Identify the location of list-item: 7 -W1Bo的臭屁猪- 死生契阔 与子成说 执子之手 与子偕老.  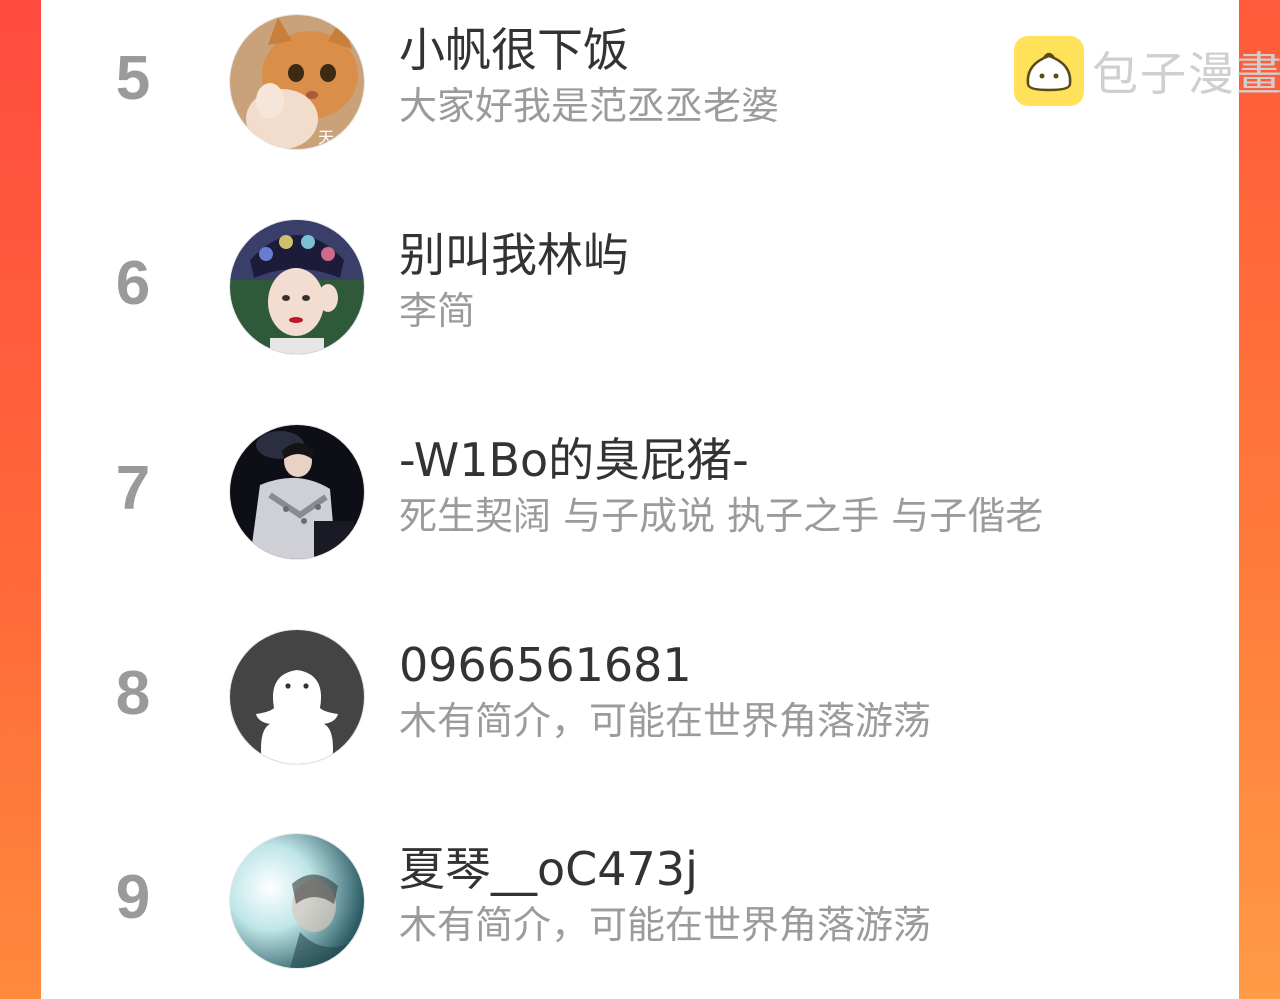
(640, 488).